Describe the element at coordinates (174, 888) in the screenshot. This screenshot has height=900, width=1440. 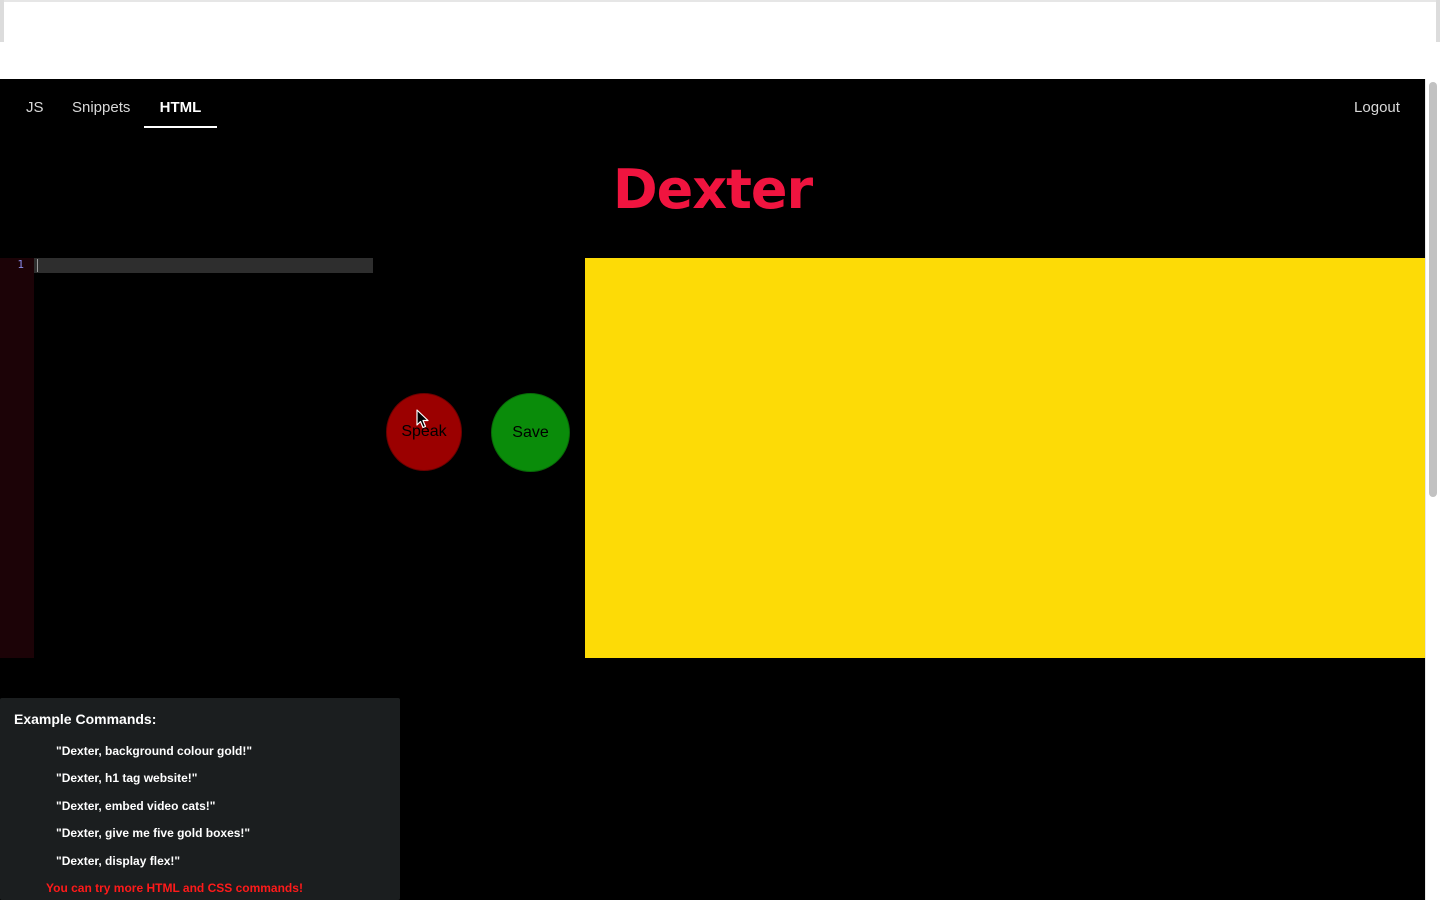
I see `examples-note: You can try more HTML and CSS commands!` at that location.